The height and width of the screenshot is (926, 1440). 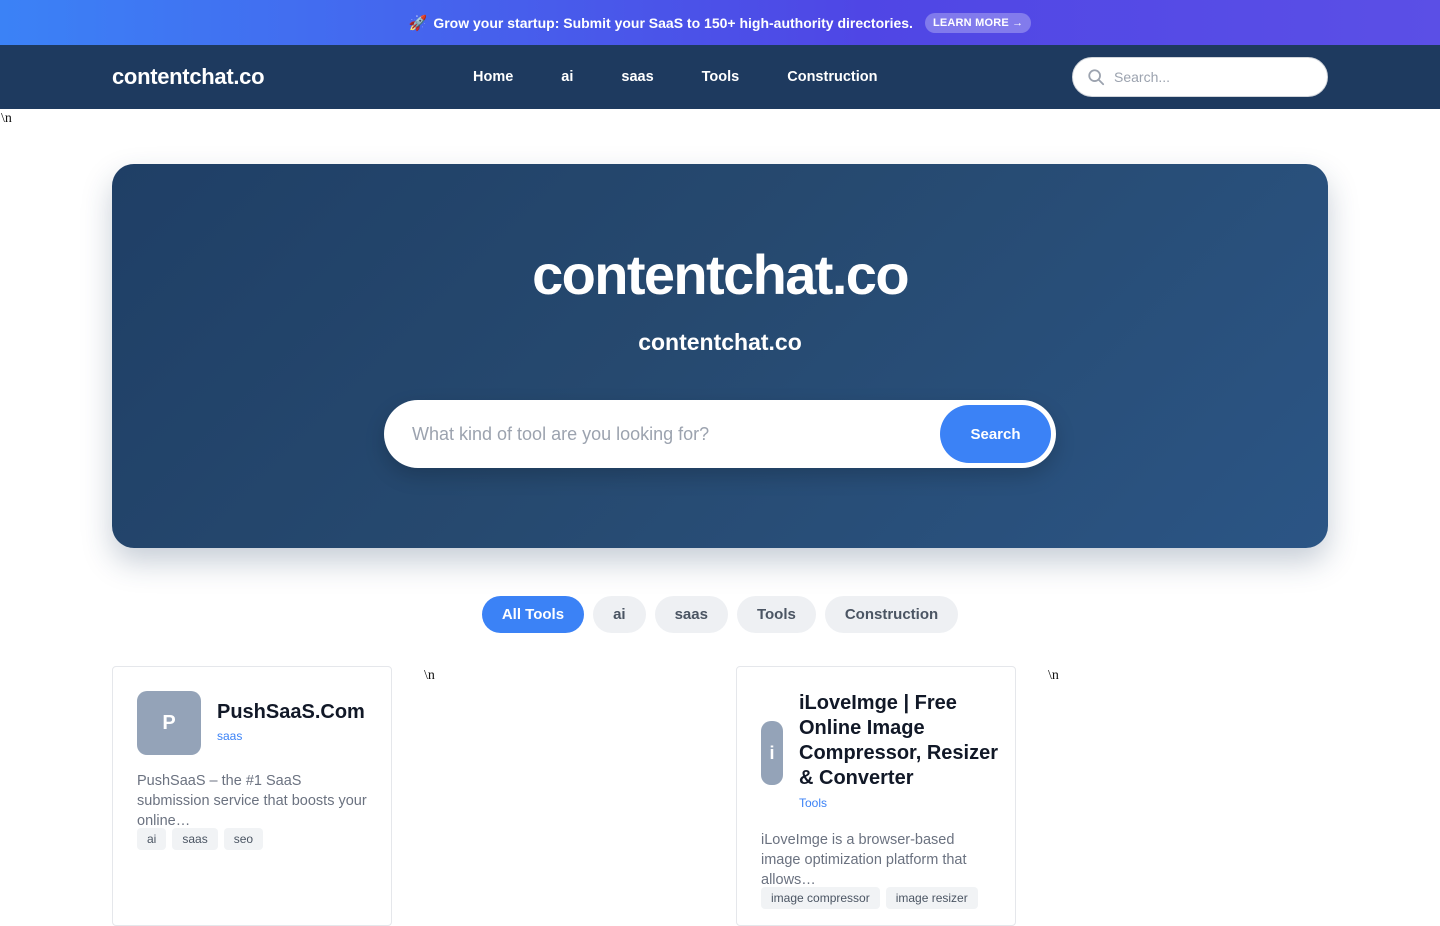 I want to click on rocket-icon: 🚀, so click(x=418, y=23).